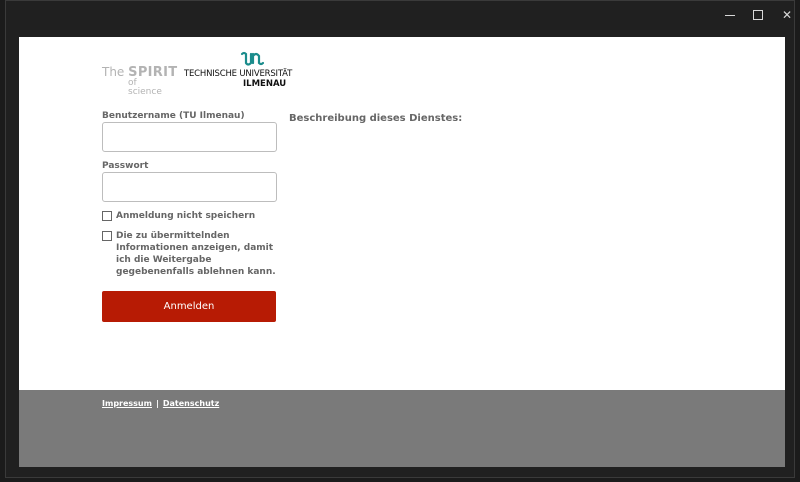 This screenshot has width=800, height=482. Describe the element at coordinates (238, 74) in the screenshot. I see `tu-line-1: TECHNISCHE UNIVERSITÄT` at that location.